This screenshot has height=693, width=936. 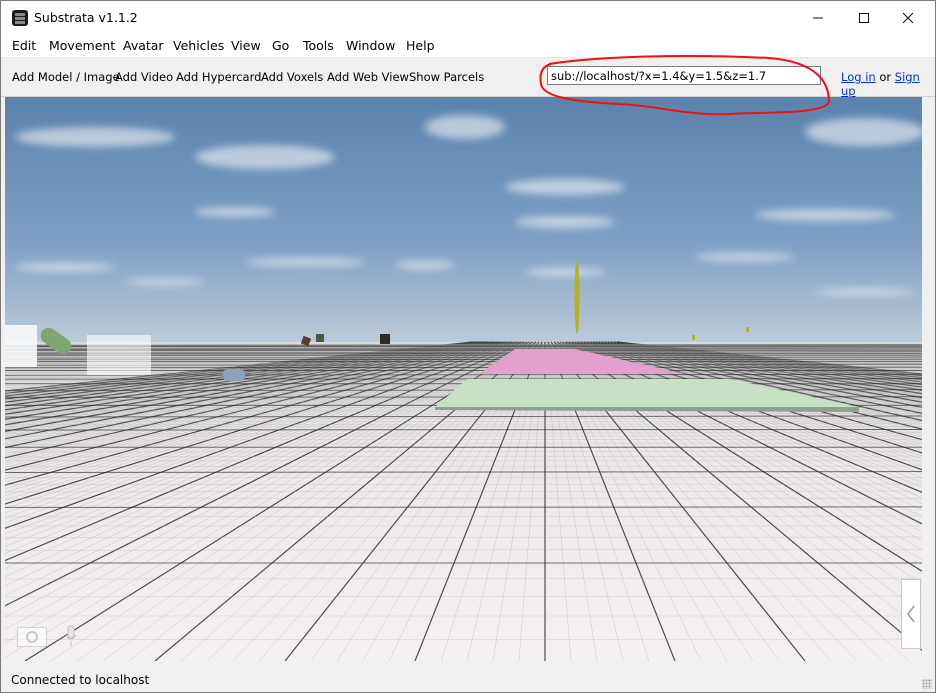 What do you see at coordinates (82, 45) in the screenshot?
I see `menu-movement: Movement` at bounding box center [82, 45].